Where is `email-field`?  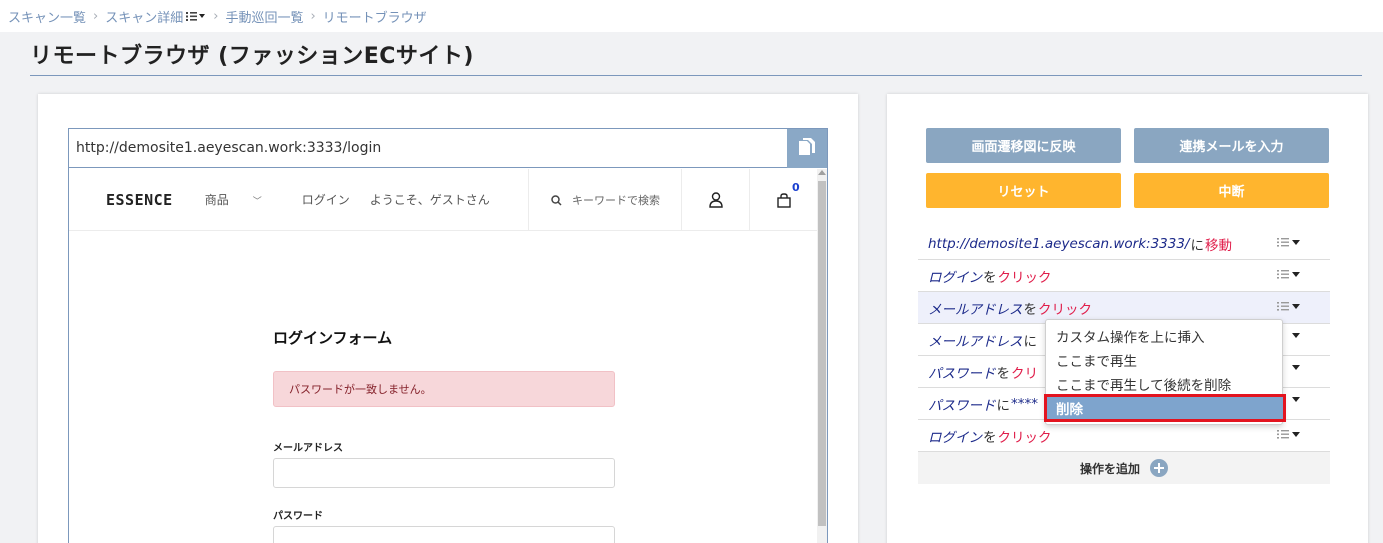
email-field is located at coordinates (444, 473).